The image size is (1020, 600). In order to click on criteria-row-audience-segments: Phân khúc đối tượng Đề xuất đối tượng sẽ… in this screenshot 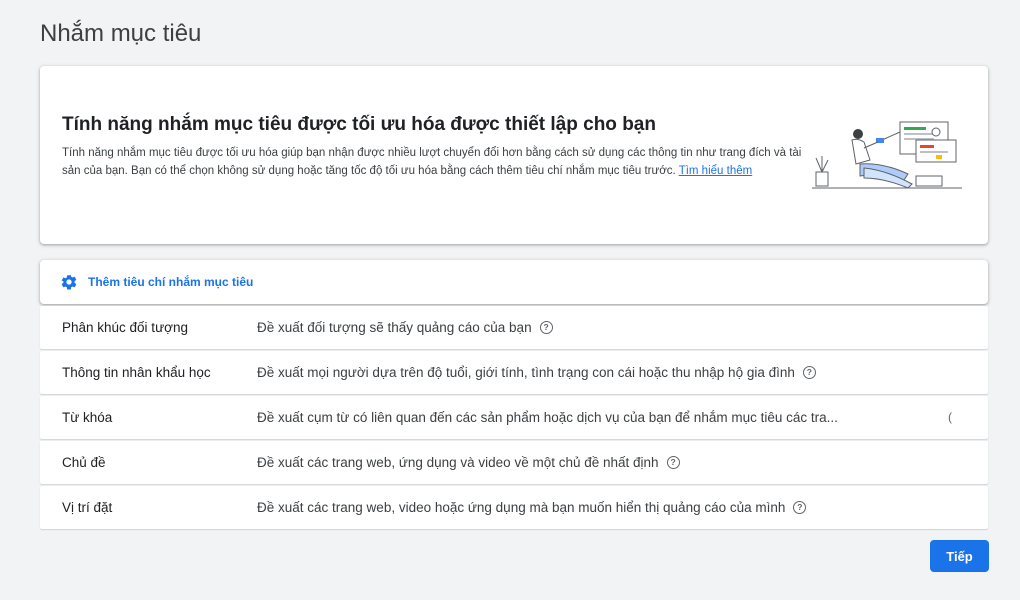, I will do `click(514, 327)`.